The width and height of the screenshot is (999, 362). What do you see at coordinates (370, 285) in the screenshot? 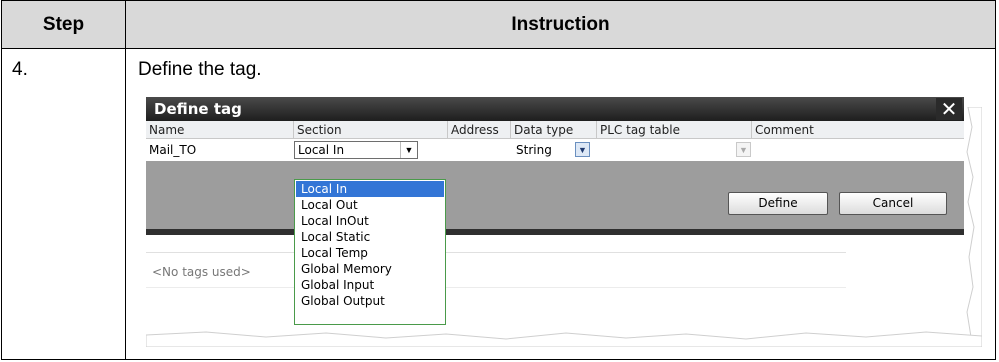
I see `section-option-global-input: Global Input` at bounding box center [370, 285].